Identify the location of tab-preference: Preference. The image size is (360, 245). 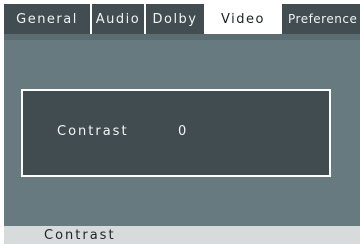
(321, 19).